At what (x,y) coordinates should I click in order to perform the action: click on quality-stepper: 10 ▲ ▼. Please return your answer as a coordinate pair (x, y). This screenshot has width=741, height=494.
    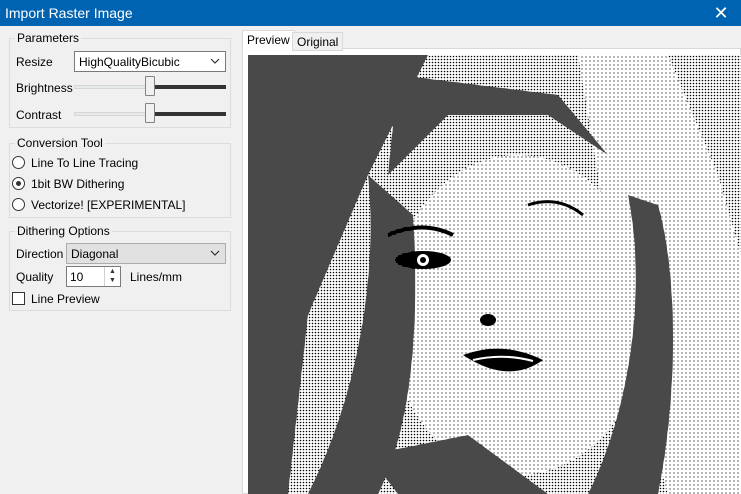
    Looking at the image, I should click on (93, 276).